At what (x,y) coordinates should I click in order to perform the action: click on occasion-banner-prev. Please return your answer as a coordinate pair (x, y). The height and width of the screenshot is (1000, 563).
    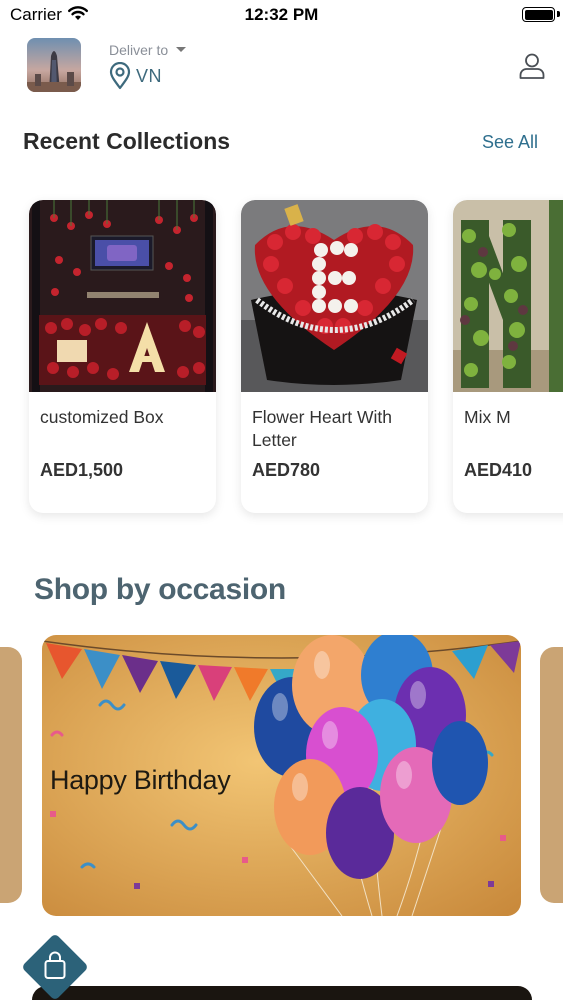
    Looking at the image, I should click on (11, 775).